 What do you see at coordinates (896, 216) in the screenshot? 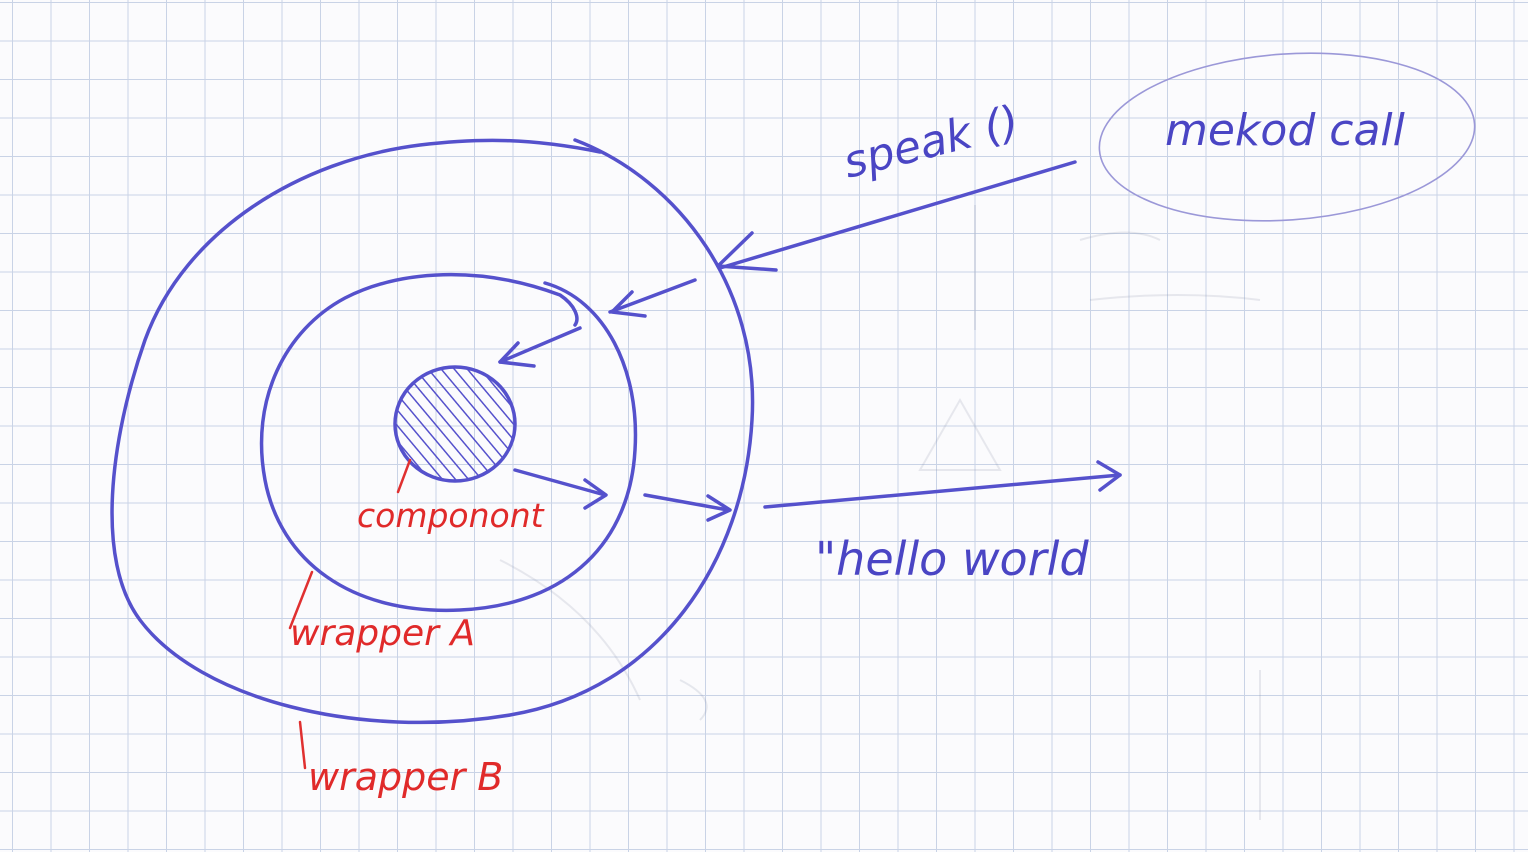
I see `incoming-arrow-outer` at bounding box center [896, 216].